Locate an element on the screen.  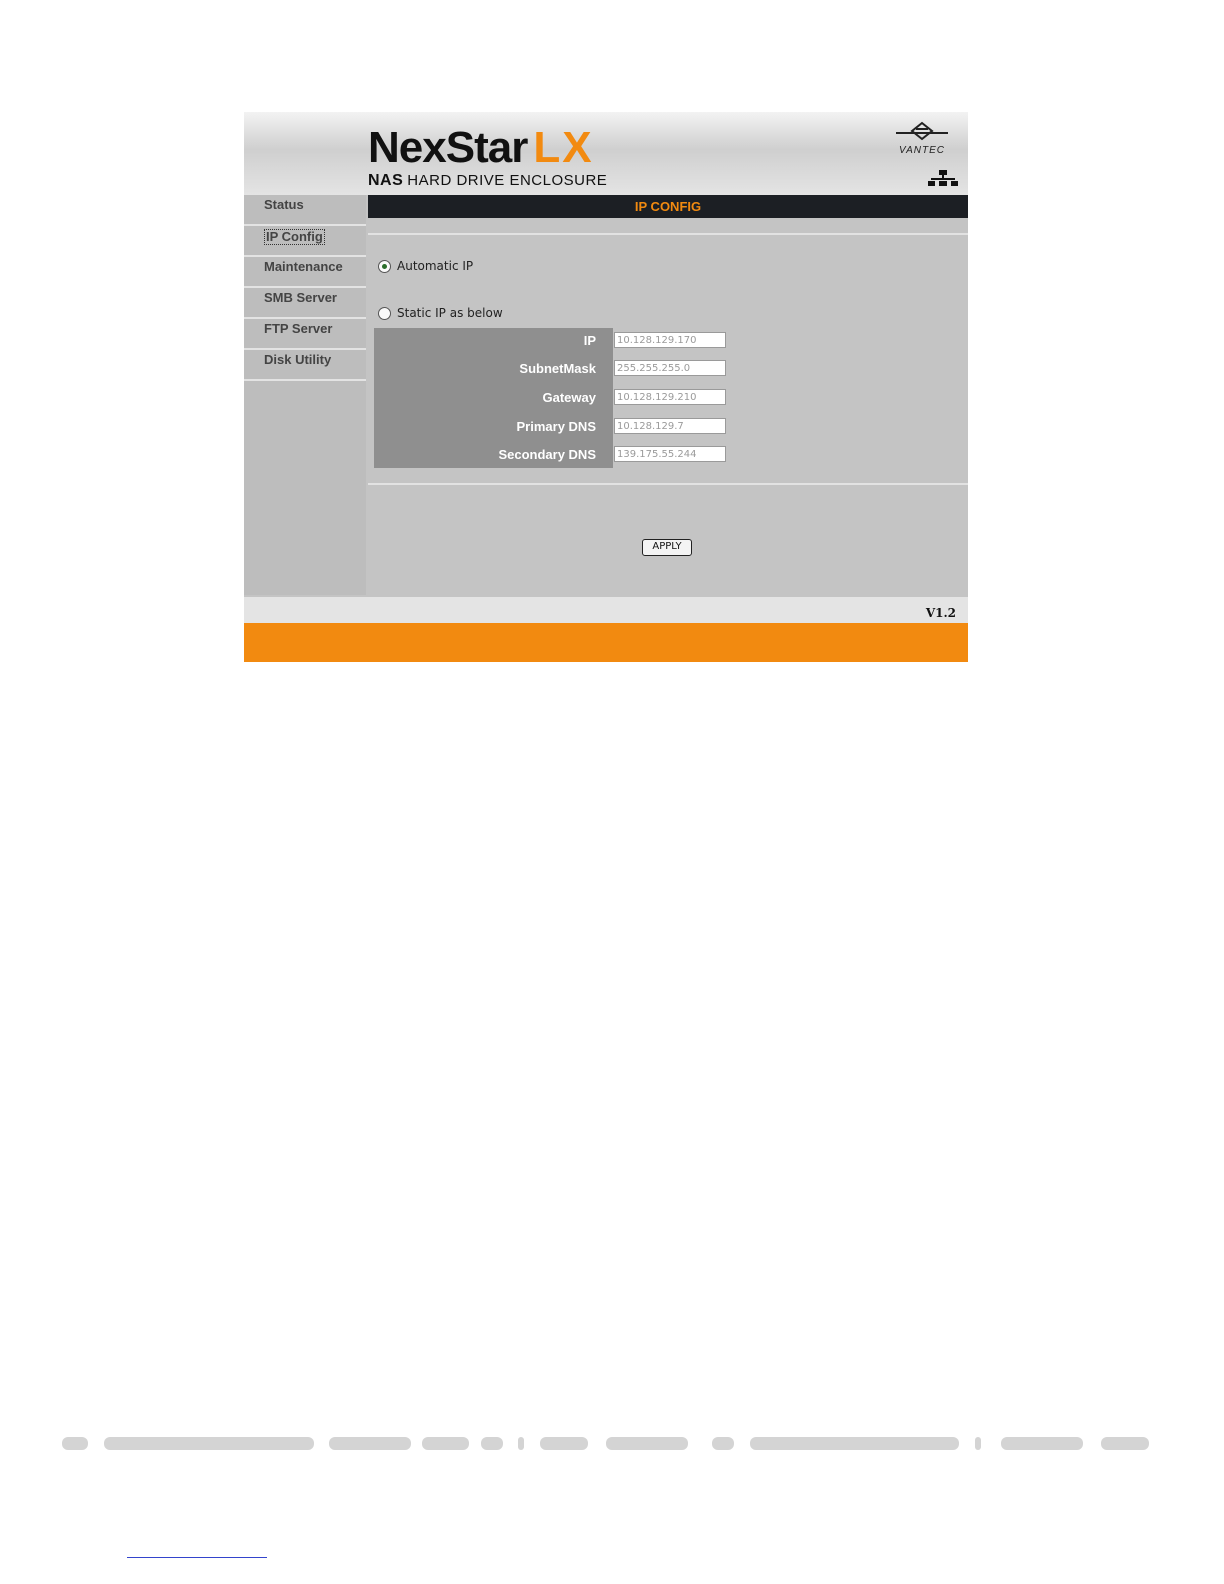
accent-bar is located at coordinates (606, 642).